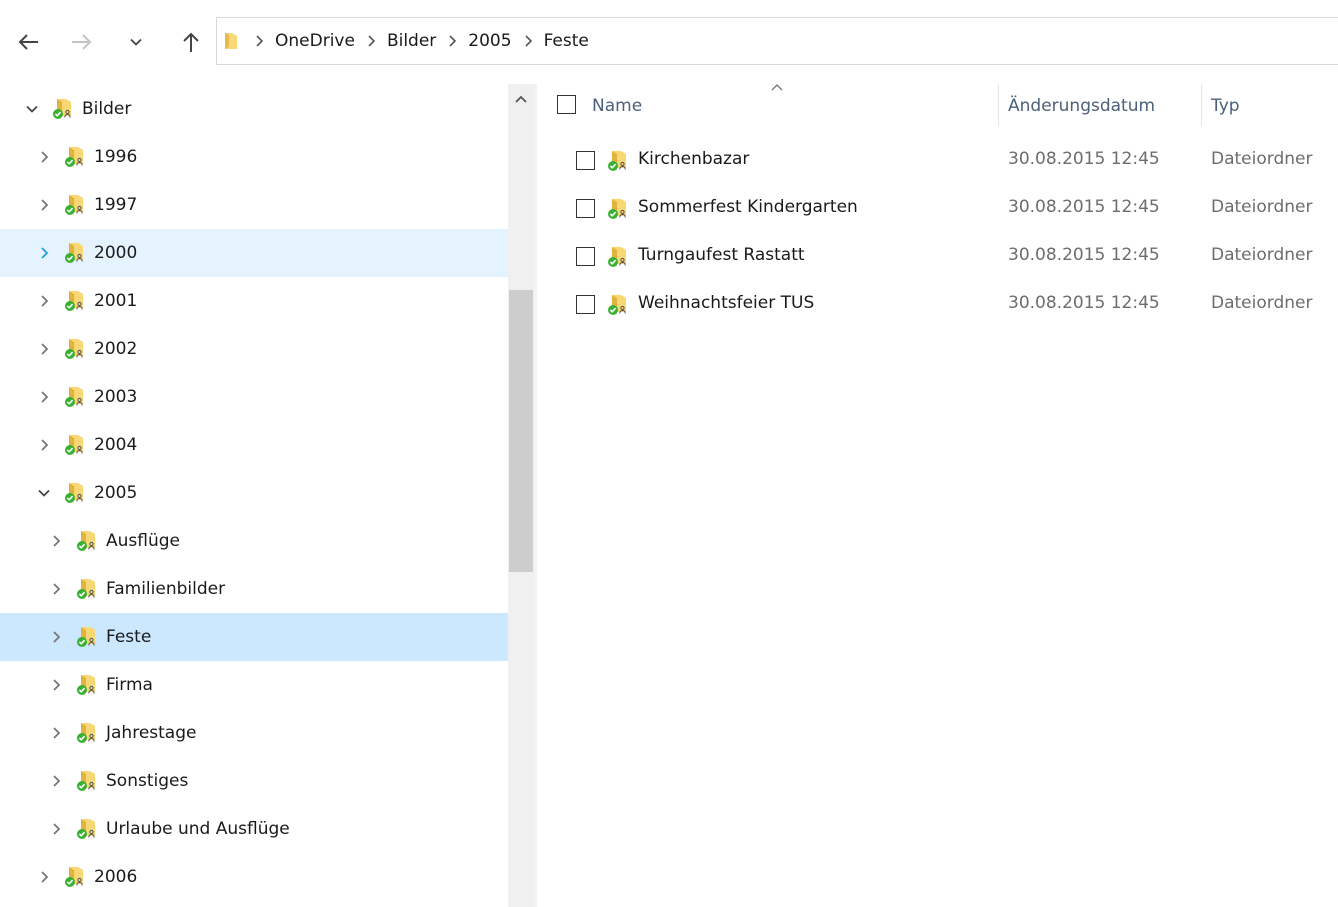 The width and height of the screenshot is (1338, 907). I want to click on nav-item-2000: 2000, so click(254, 253).